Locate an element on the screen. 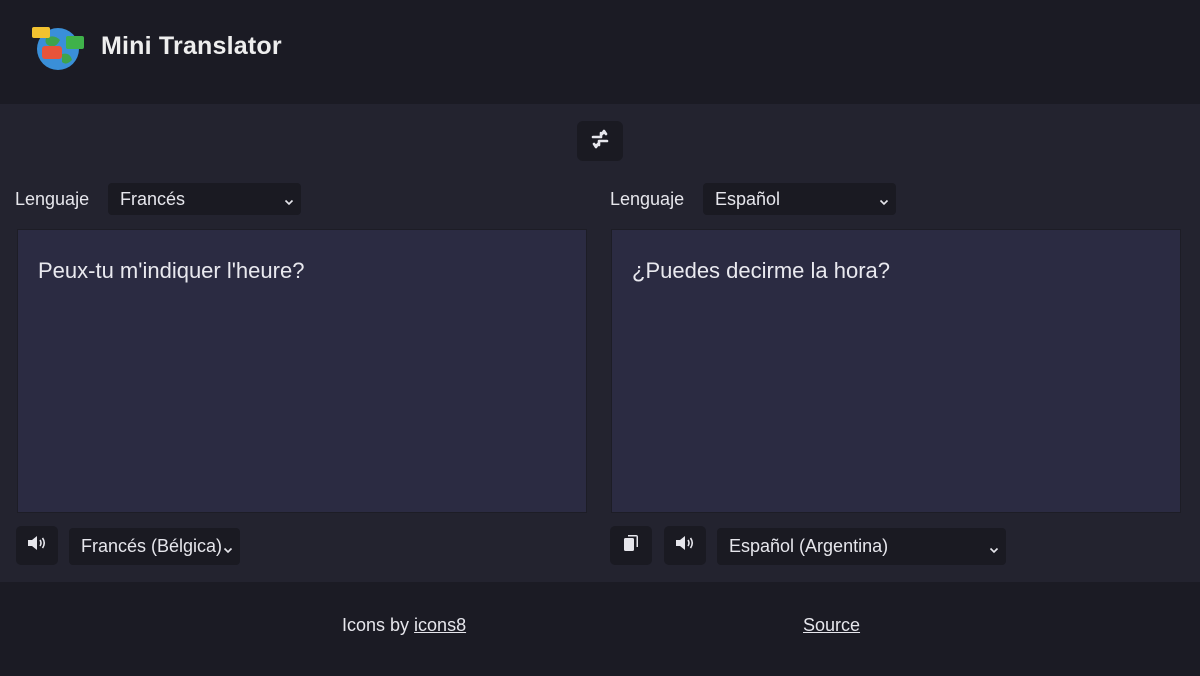 This screenshot has height=676, width=1200. copy-icon is located at coordinates (631, 545).